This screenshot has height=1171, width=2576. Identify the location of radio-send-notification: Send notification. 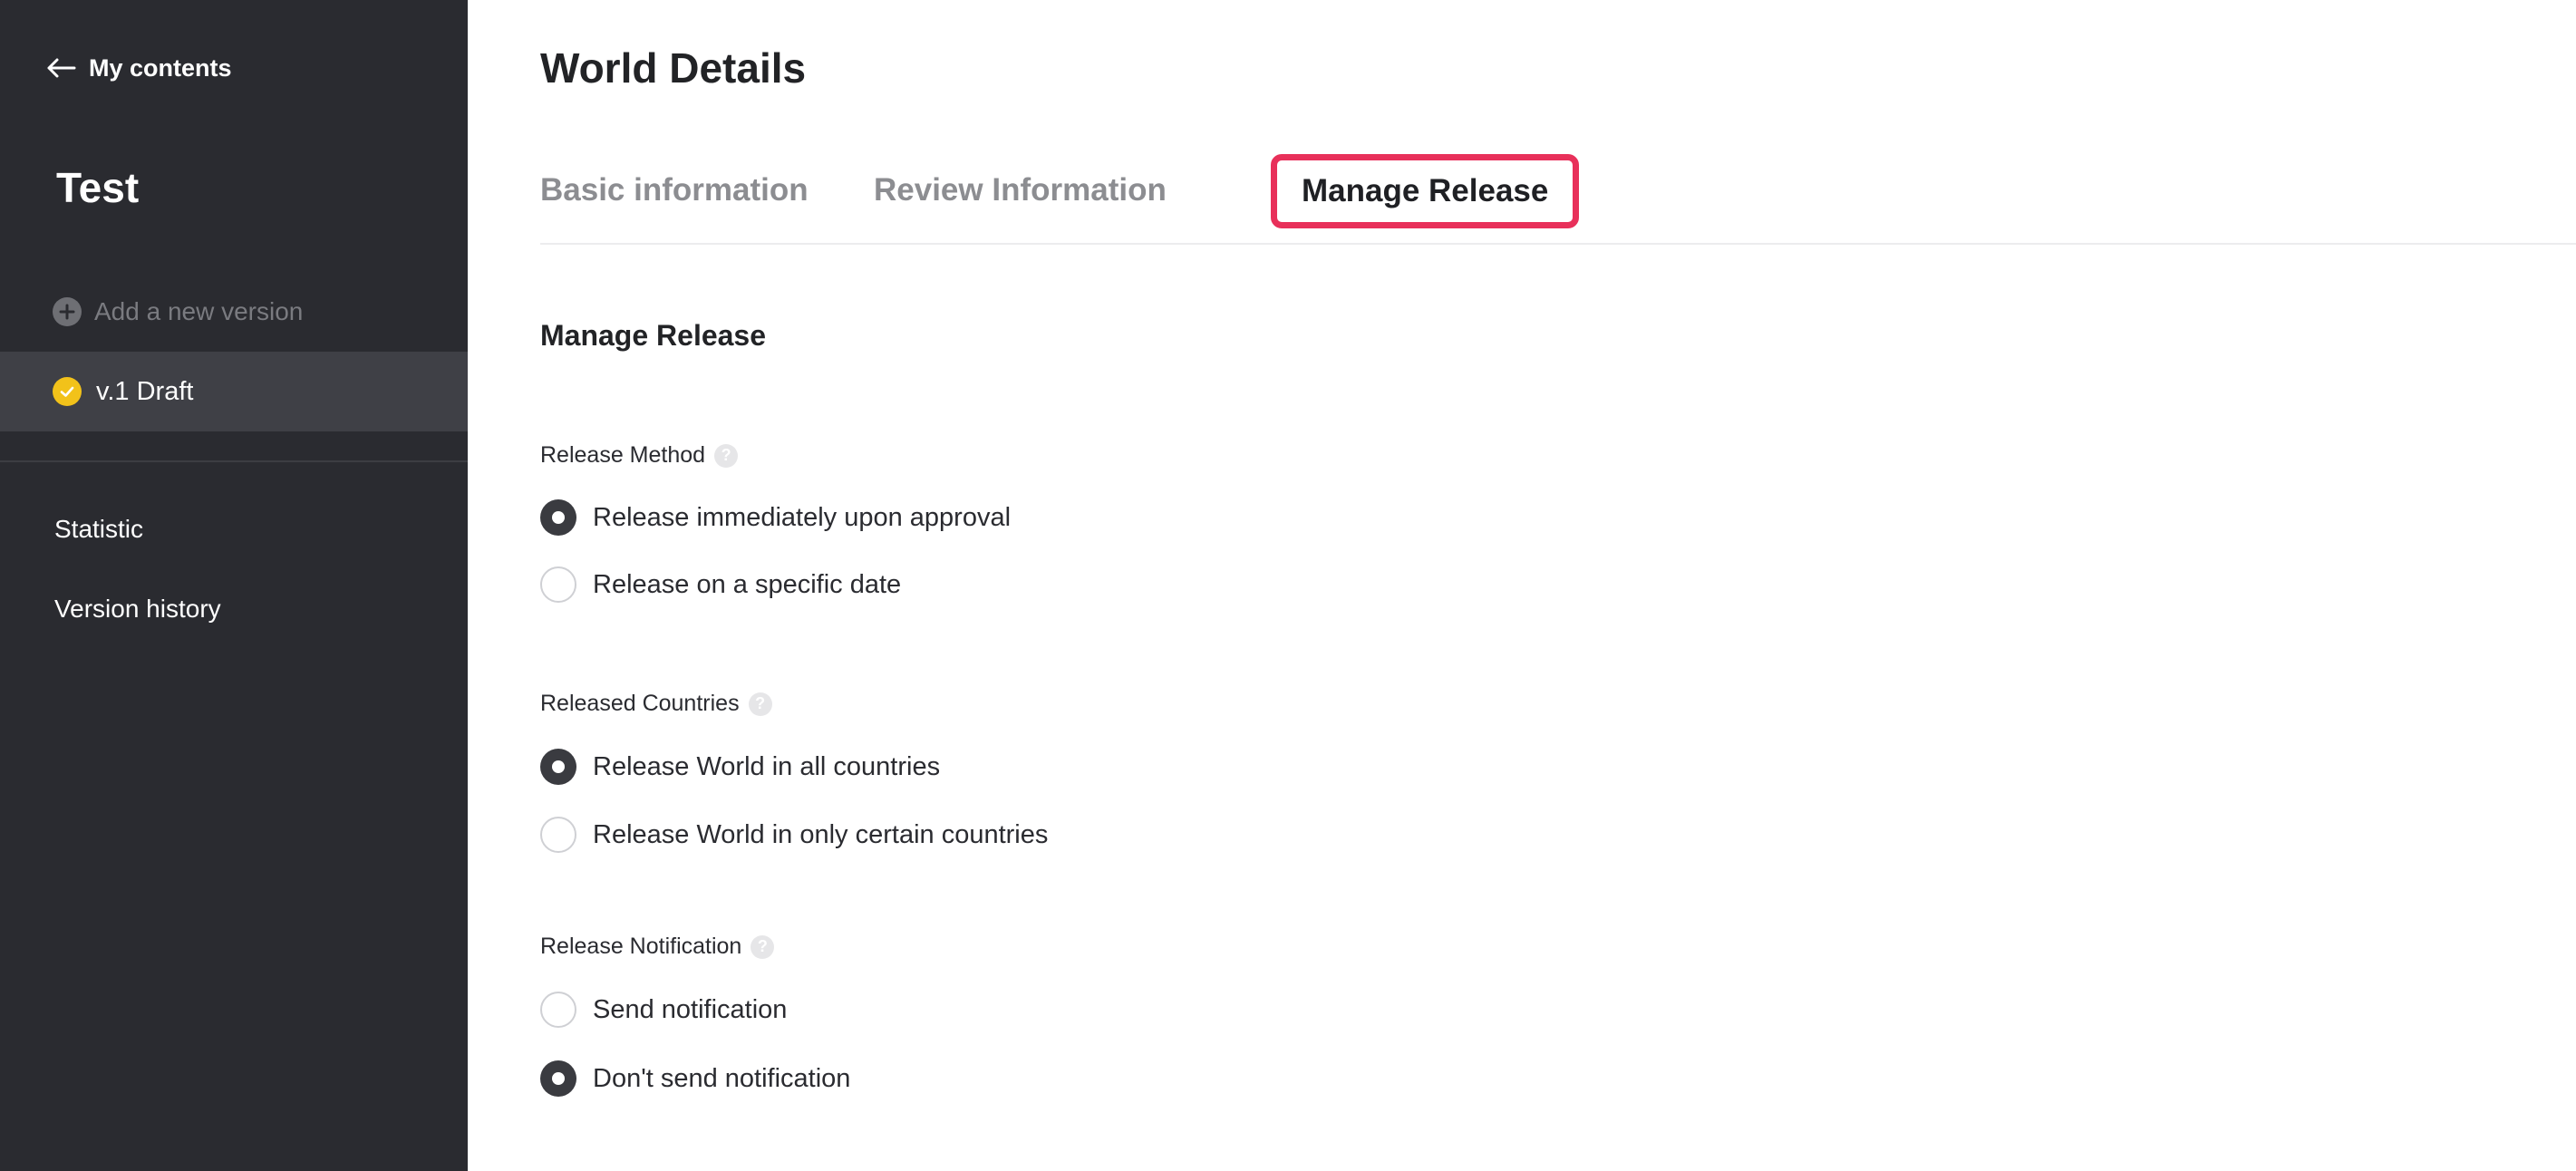
(663, 1010).